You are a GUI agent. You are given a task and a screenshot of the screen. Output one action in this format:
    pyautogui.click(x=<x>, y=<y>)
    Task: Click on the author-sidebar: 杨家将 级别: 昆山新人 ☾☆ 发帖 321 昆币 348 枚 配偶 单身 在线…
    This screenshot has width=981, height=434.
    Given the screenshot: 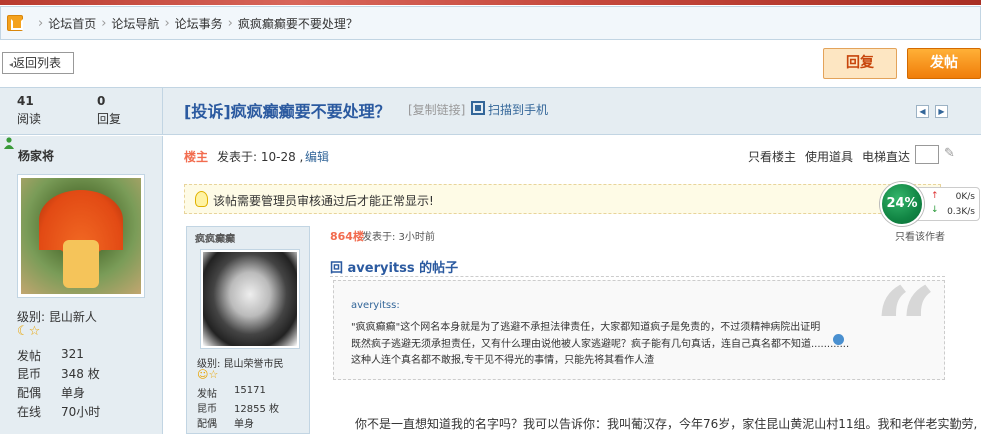 What is the action you would take?
    pyautogui.click(x=81, y=285)
    